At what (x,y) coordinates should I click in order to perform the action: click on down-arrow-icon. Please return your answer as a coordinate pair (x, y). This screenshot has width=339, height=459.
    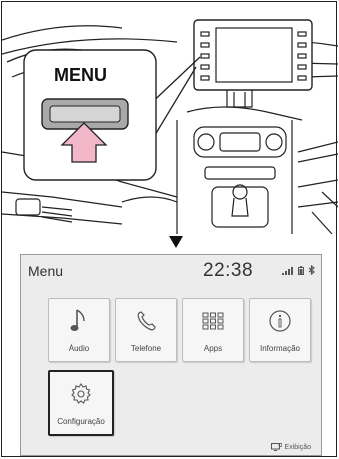
    Looking at the image, I should click on (176, 242).